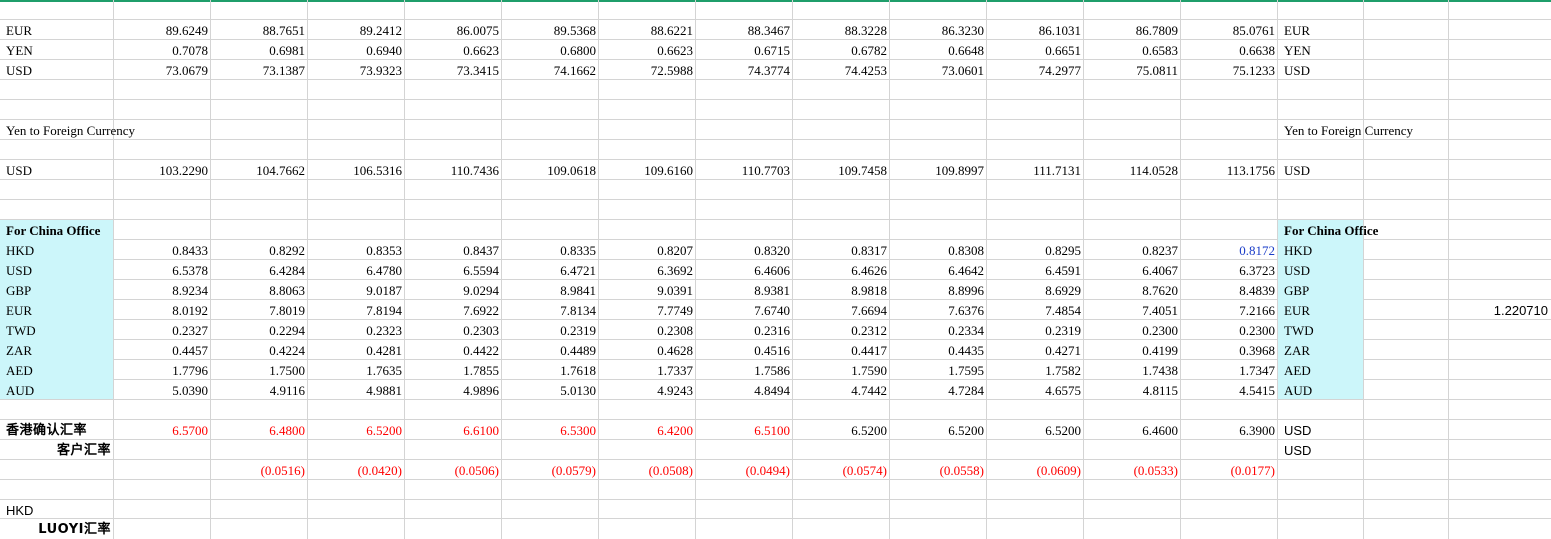 The image size is (1551, 539). What do you see at coordinates (1229, 471) in the screenshot?
I see `difference-cell: (0.0177)` at bounding box center [1229, 471].